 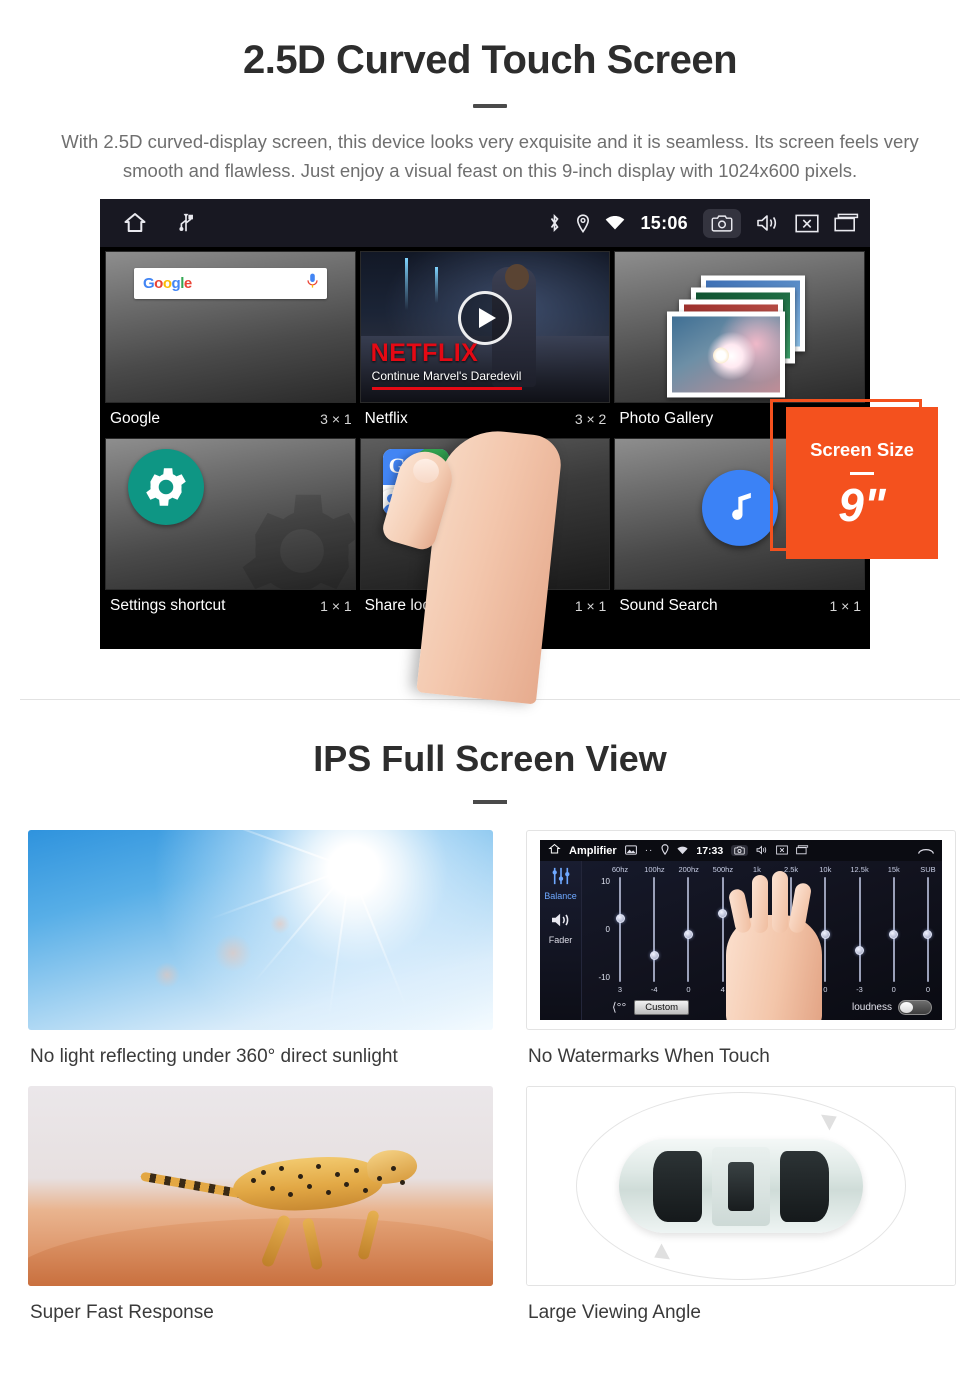 I want to click on speaker-icon, so click(x=561, y=922).